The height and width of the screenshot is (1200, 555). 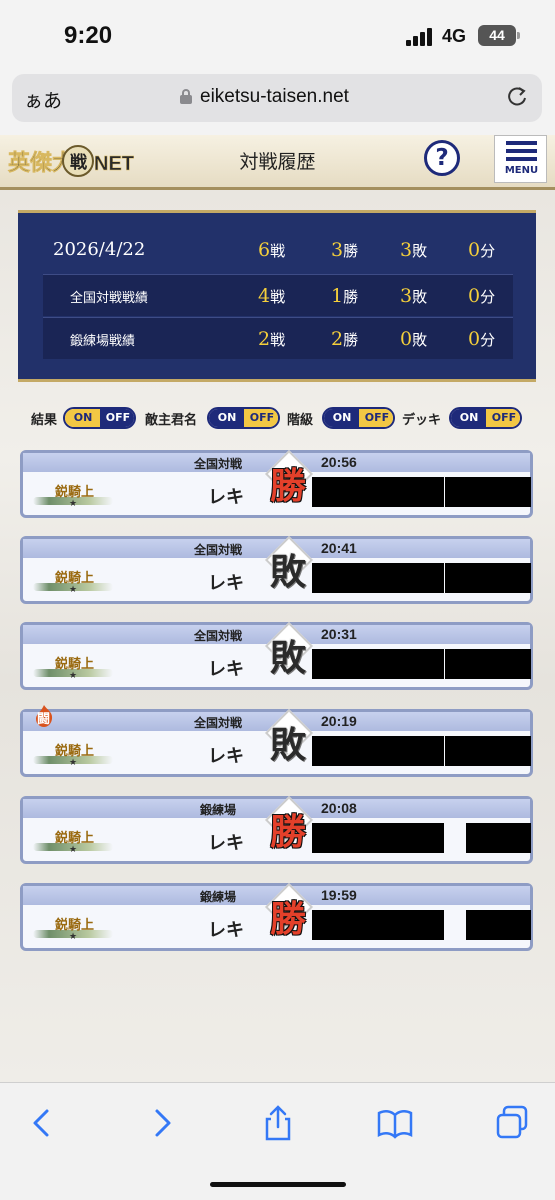 What do you see at coordinates (339, 808) in the screenshot?
I see `match-time: 20:08` at bounding box center [339, 808].